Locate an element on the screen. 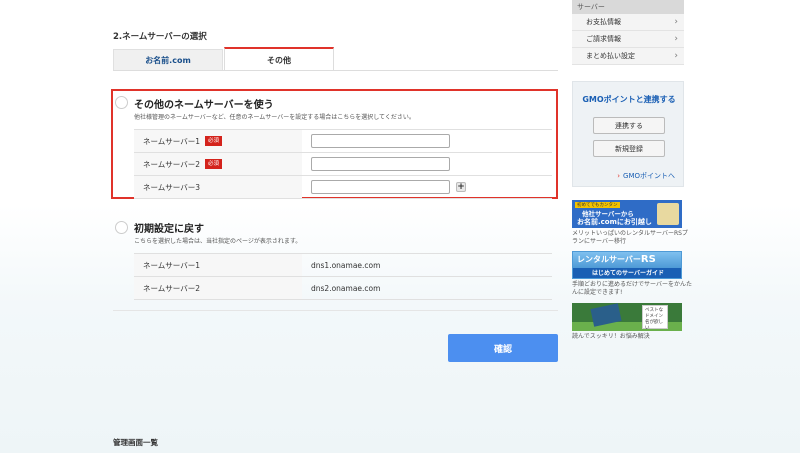 The height and width of the screenshot is (453, 800). banner-line2: お名前.comにお引越し is located at coordinates (614, 222).